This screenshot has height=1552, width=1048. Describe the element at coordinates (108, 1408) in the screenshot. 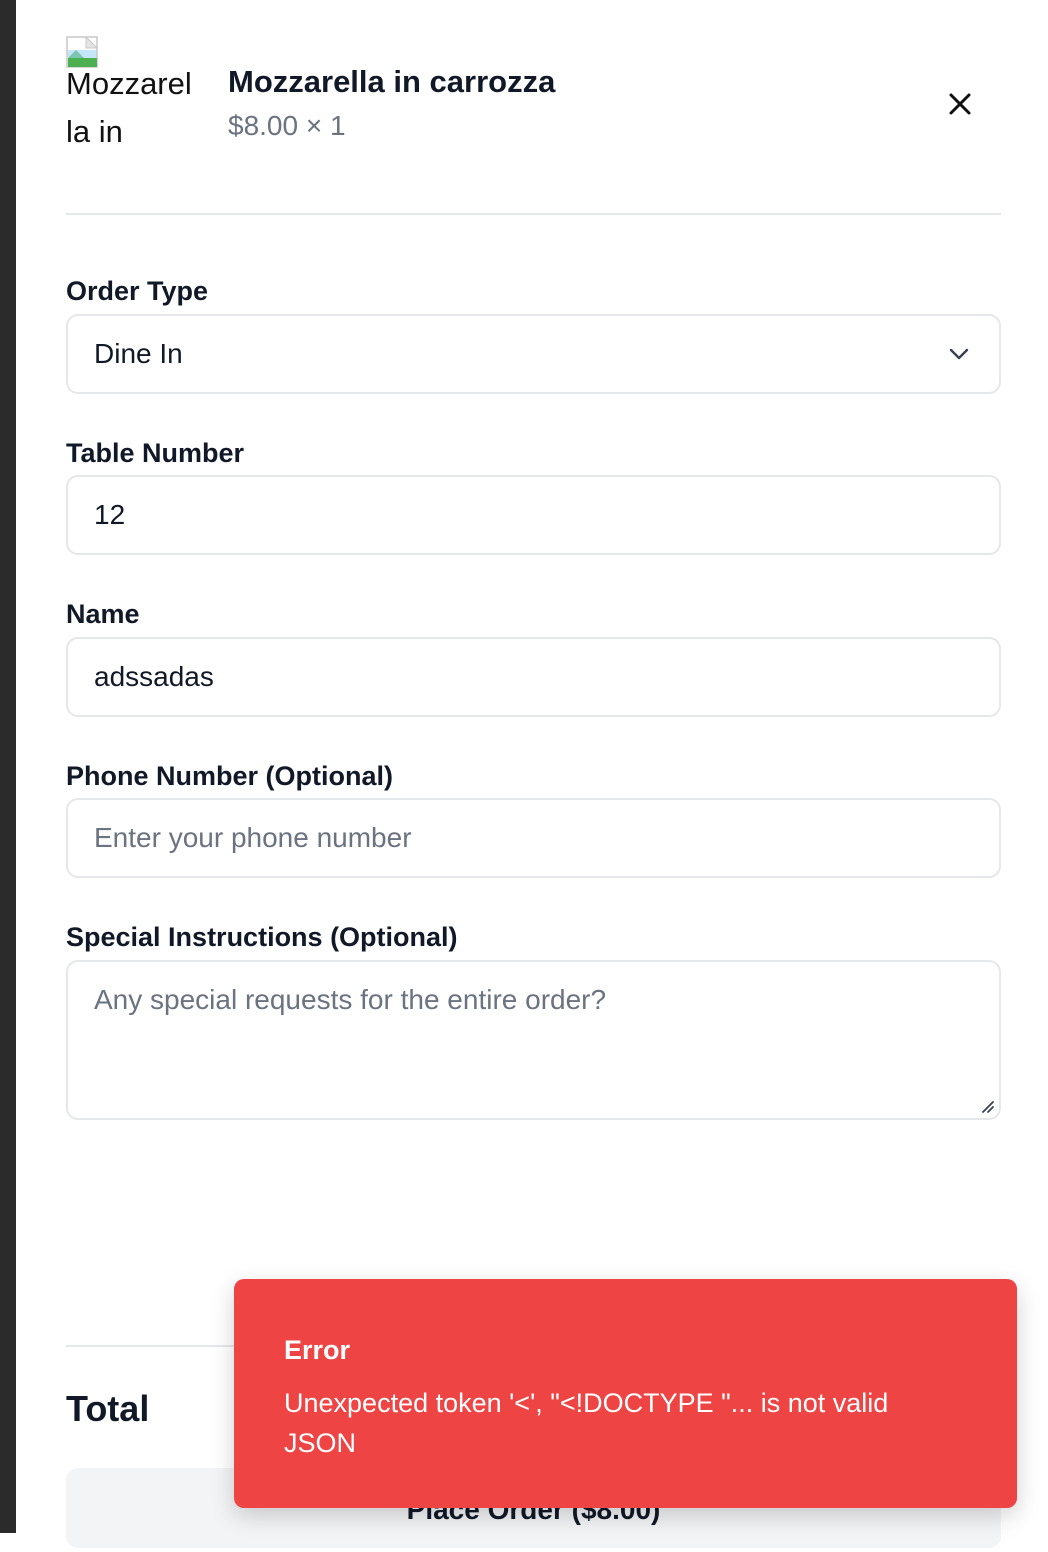

I see `total-label: Total` at that location.